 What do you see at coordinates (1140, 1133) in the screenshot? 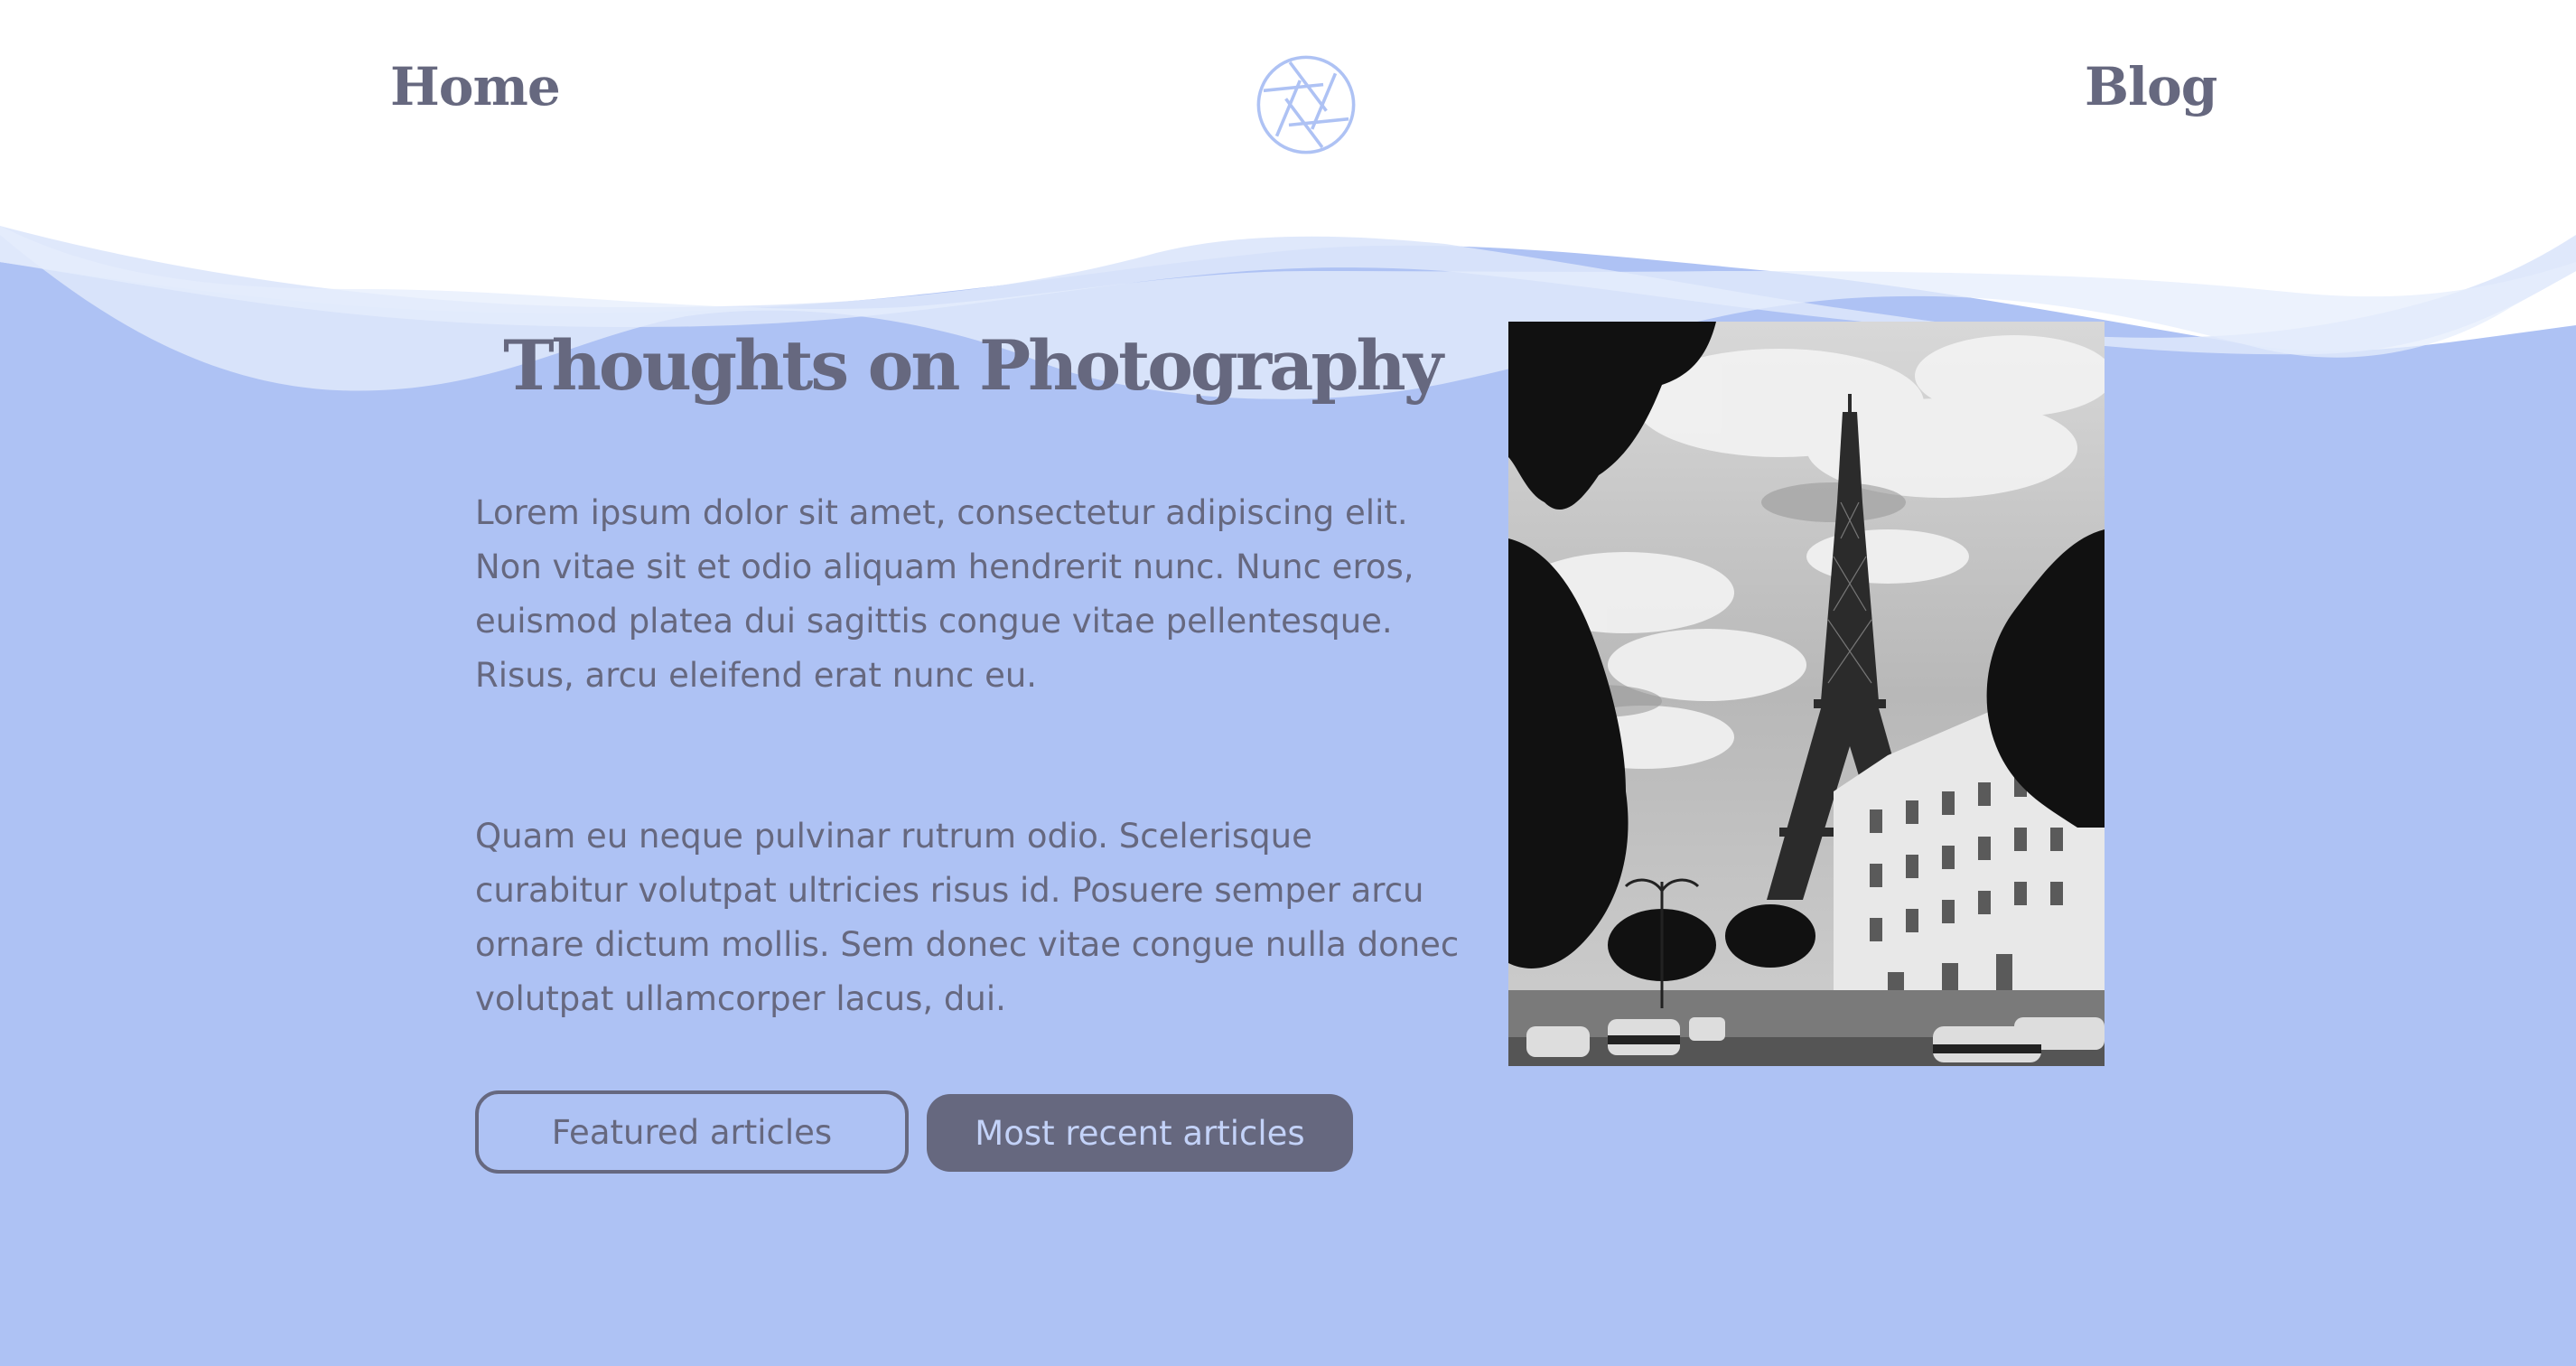
I see `most-recent-articles-button: Most recent articles` at bounding box center [1140, 1133].